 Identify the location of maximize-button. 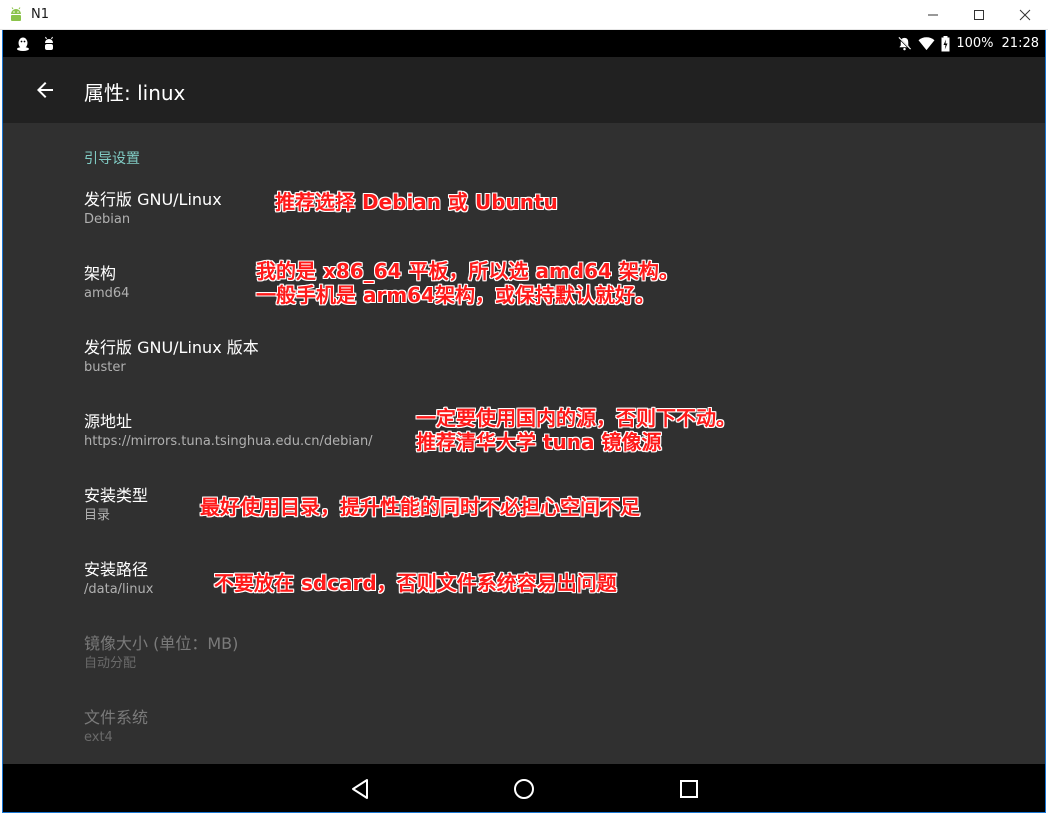
(979, 15).